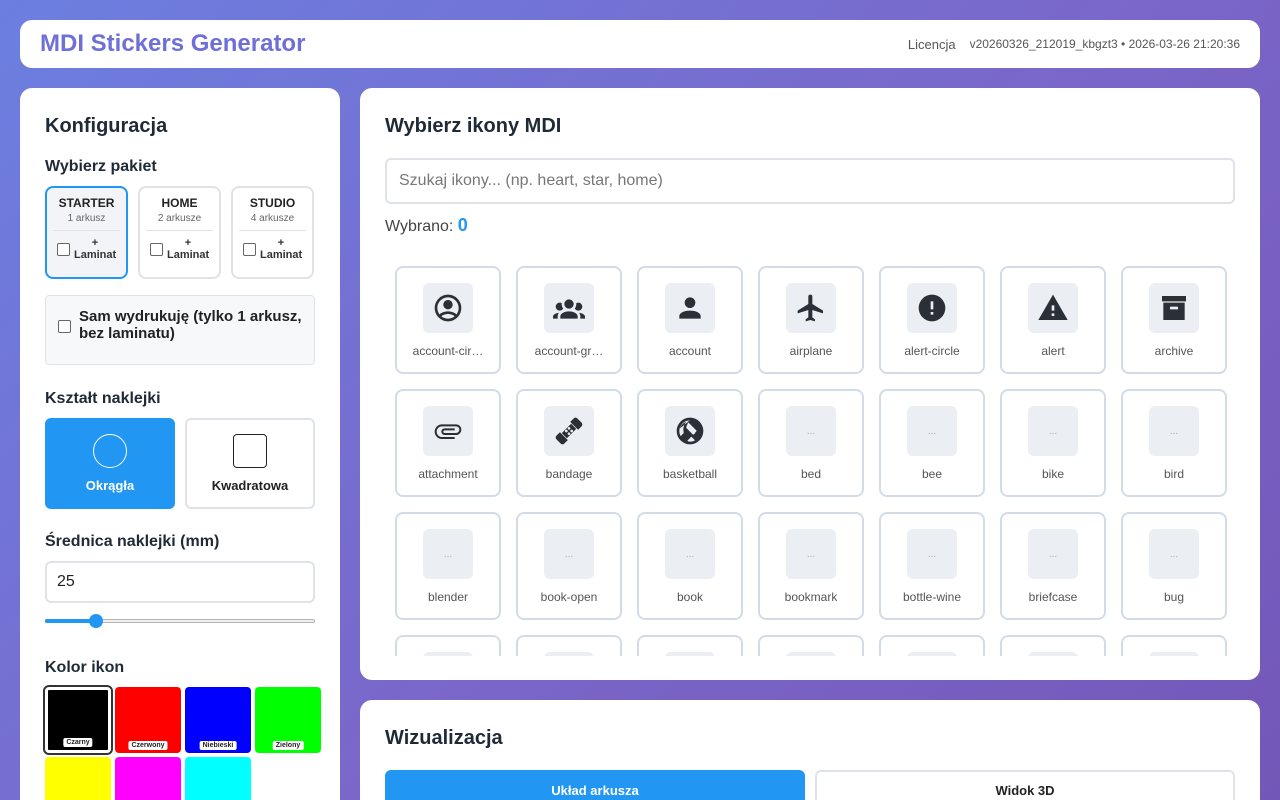  What do you see at coordinates (1174, 308) in the screenshot?
I see `archive-icon` at bounding box center [1174, 308].